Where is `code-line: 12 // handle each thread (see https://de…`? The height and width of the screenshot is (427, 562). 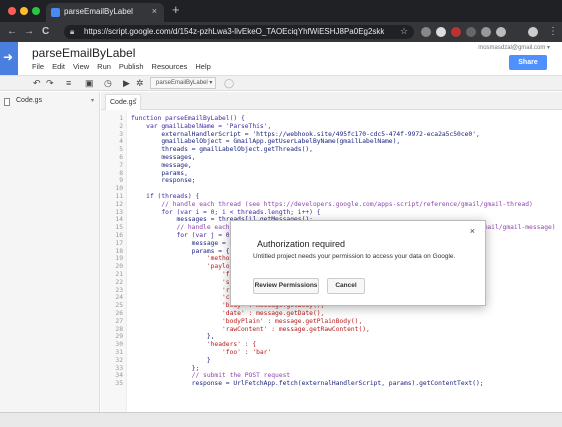 code-line: 12 // handle each thread (see https://de… is located at coordinates (331, 205).